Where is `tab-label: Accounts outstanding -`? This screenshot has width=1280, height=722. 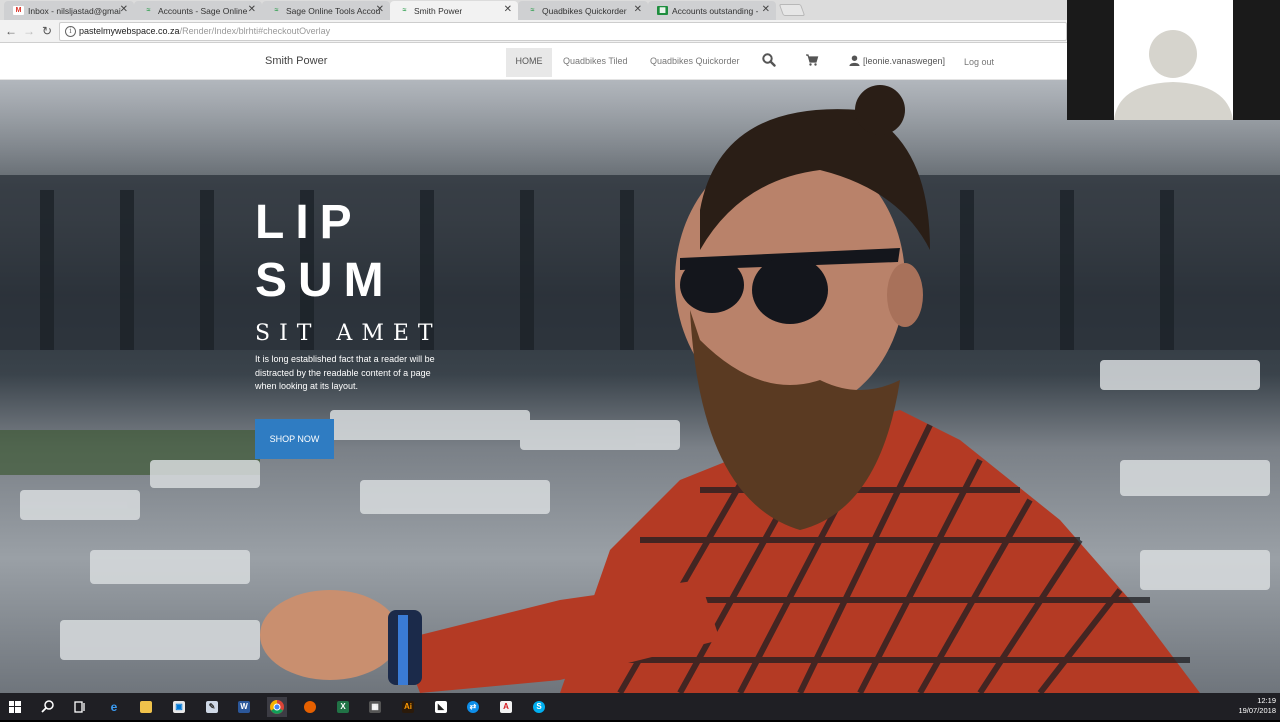
tab-label: Accounts outstanding - is located at coordinates (715, 11).